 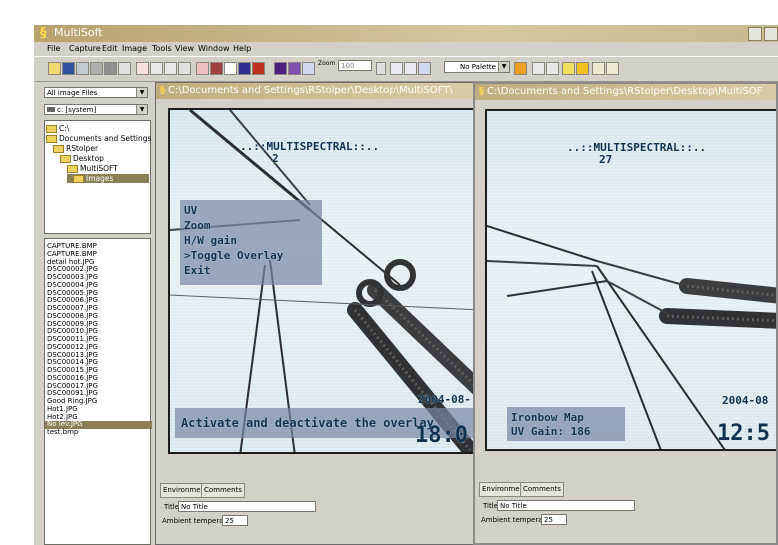 I want to click on zoom-input: 100, so click(x=355, y=65).